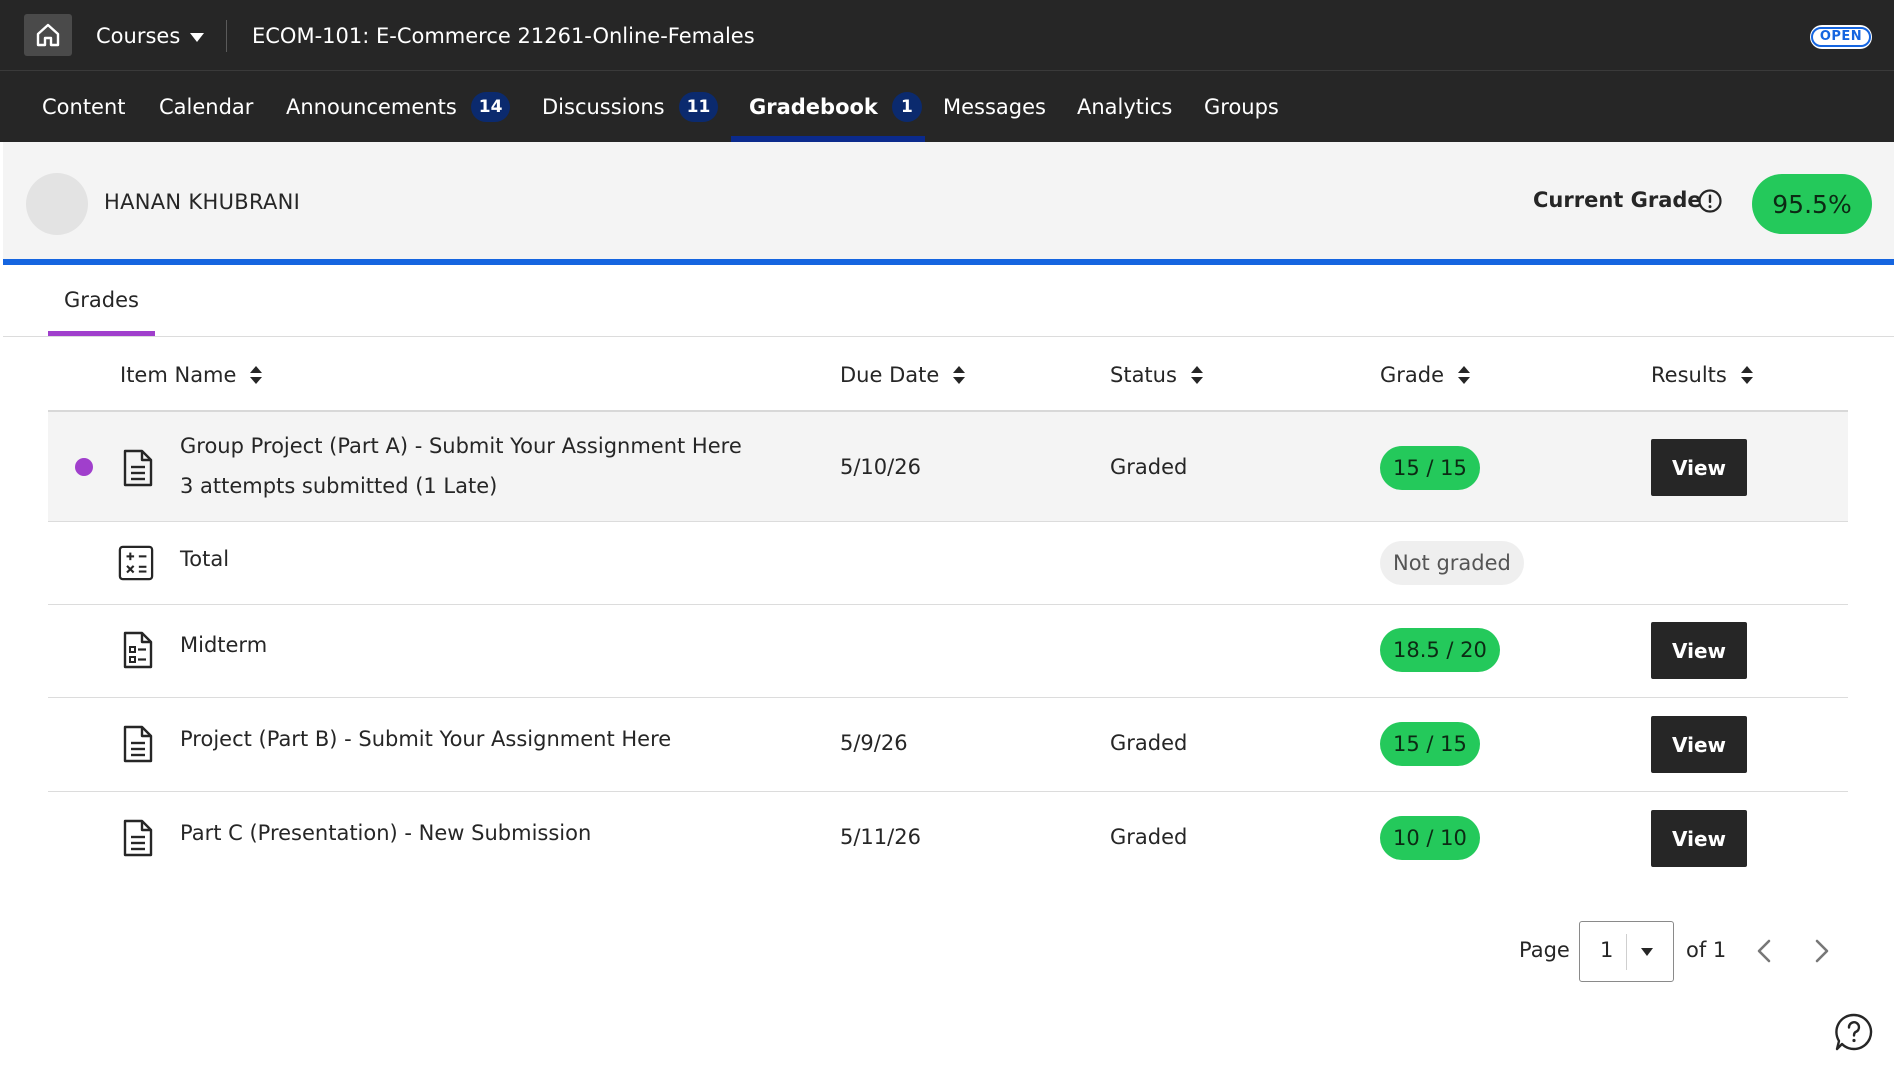 This screenshot has width=1894, height=1085. What do you see at coordinates (202, 202) in the screenshot?
I see `student-name: HANAN KHUBRANI` at bounding box center [202, 202].